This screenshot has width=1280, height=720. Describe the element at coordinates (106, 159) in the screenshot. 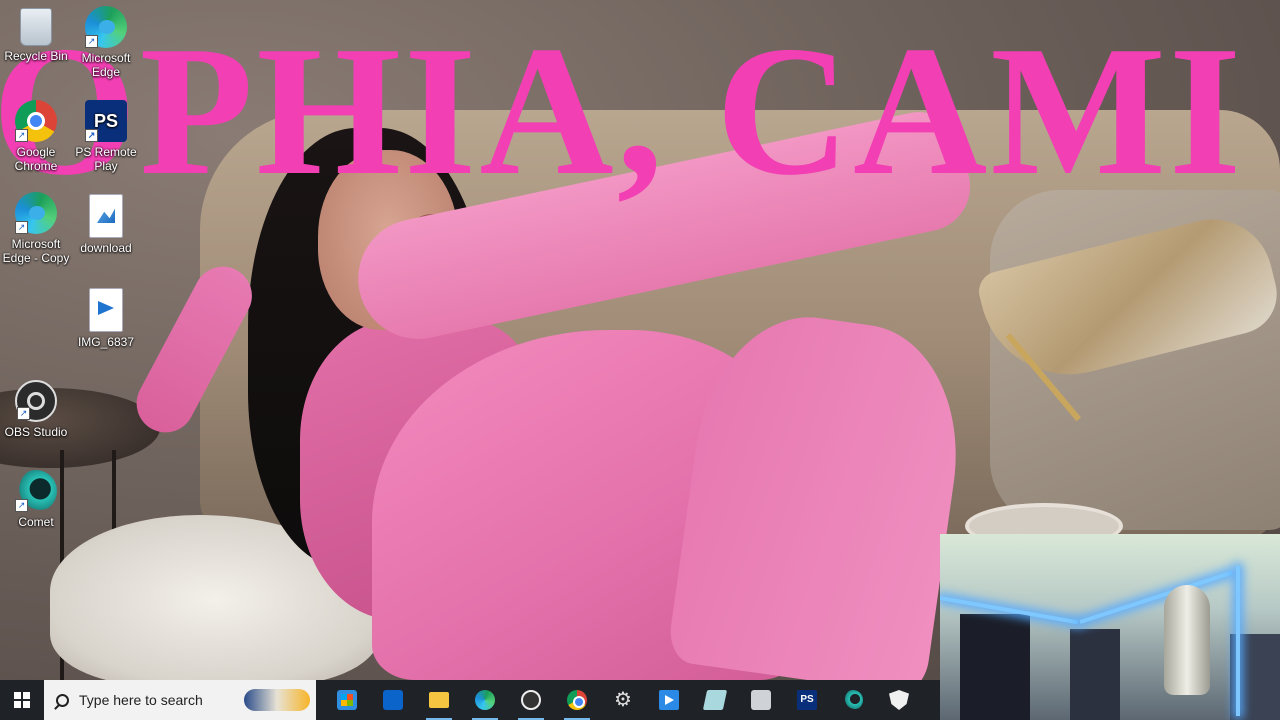

I see `desktop-icon-label: PS Remote Play` at that location.